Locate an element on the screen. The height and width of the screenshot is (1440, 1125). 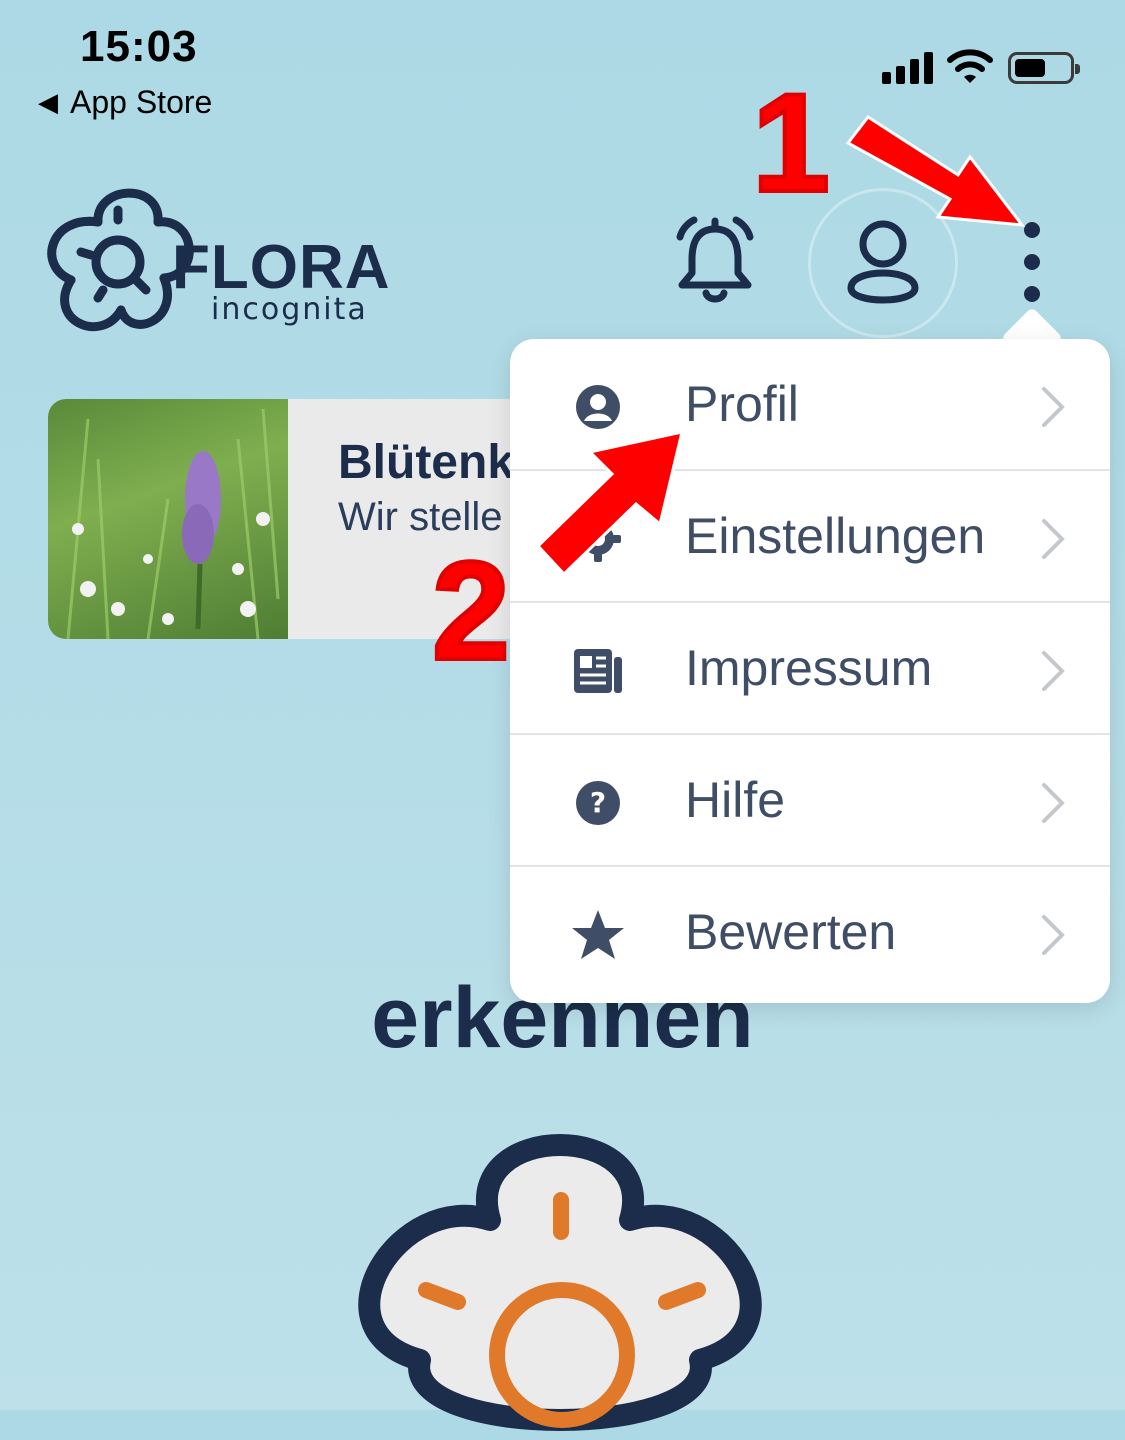
flora-incognita-logo: FLORA incognita is located at coordinates (218, 262).